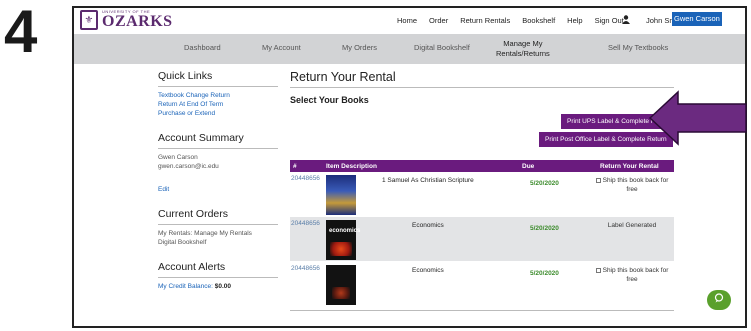 The image size is (751, 331). What do you see at coordinates (218, 104) in the screenshot?
I see `link-return-end-of-term: Return At End Of Term` at bounding box center [218, 104].